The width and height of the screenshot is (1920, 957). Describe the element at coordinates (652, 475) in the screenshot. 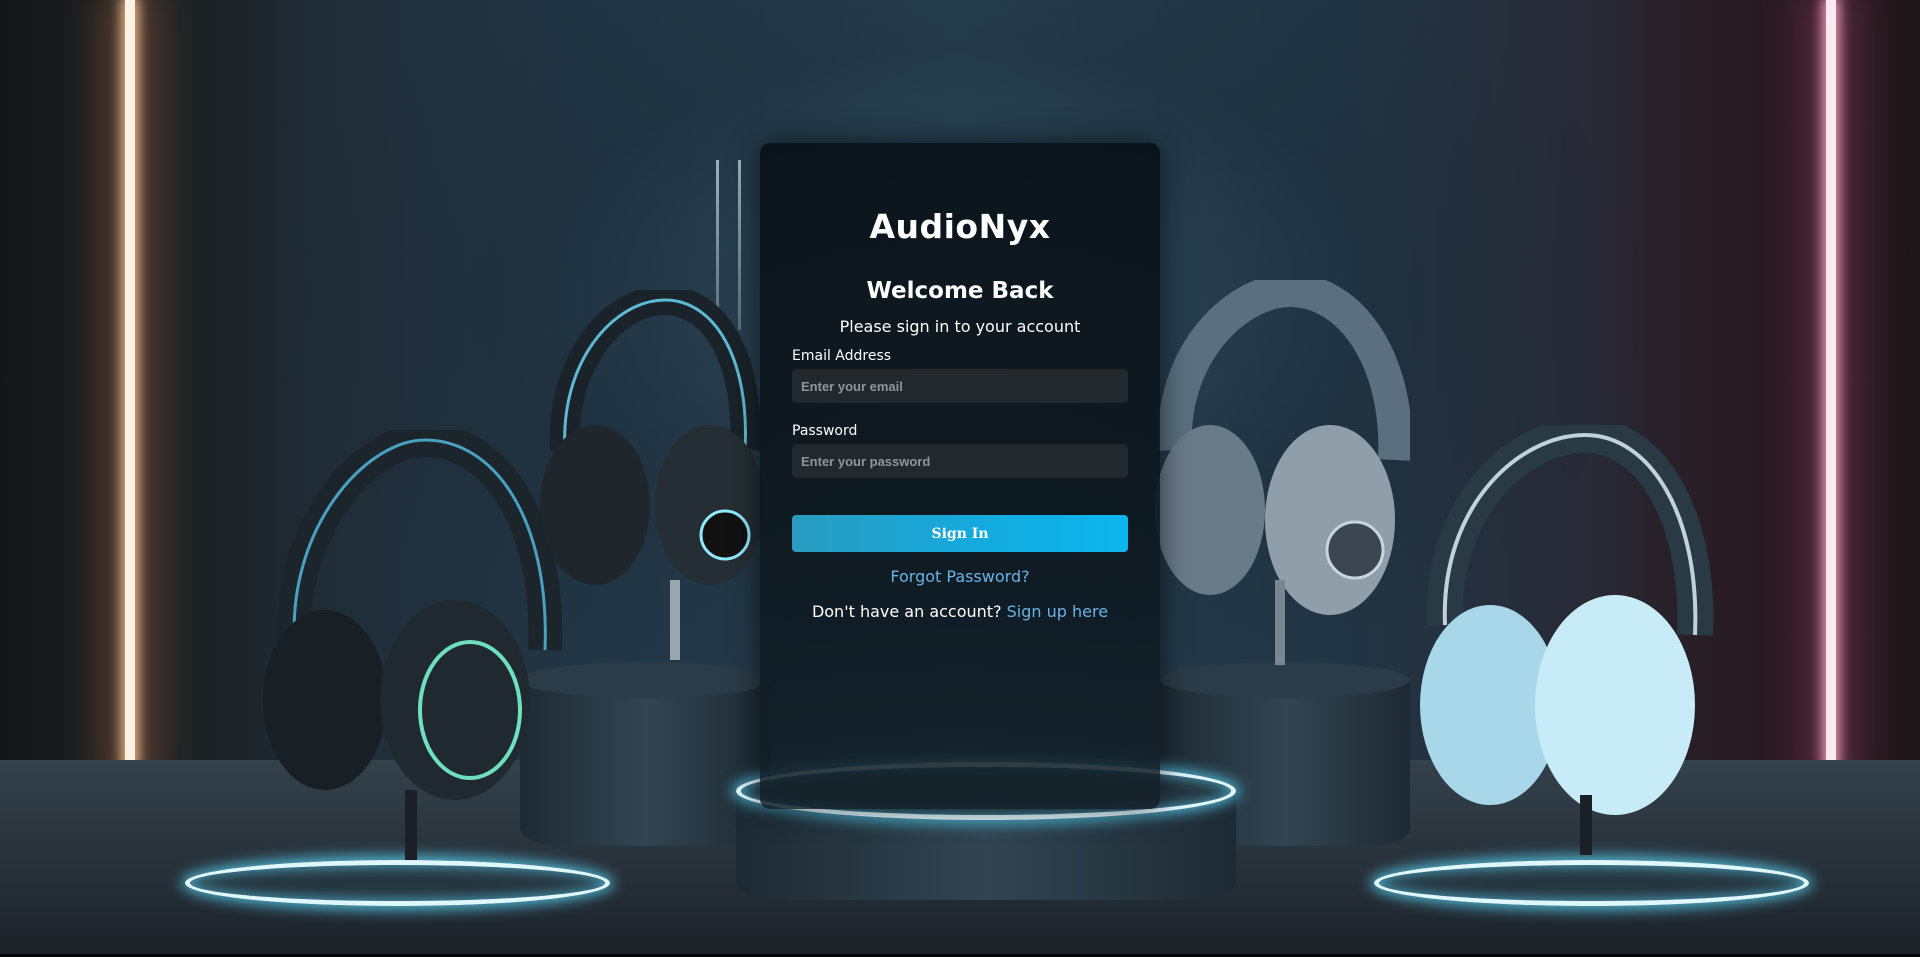

I see `headset-image-back-left` at that location.